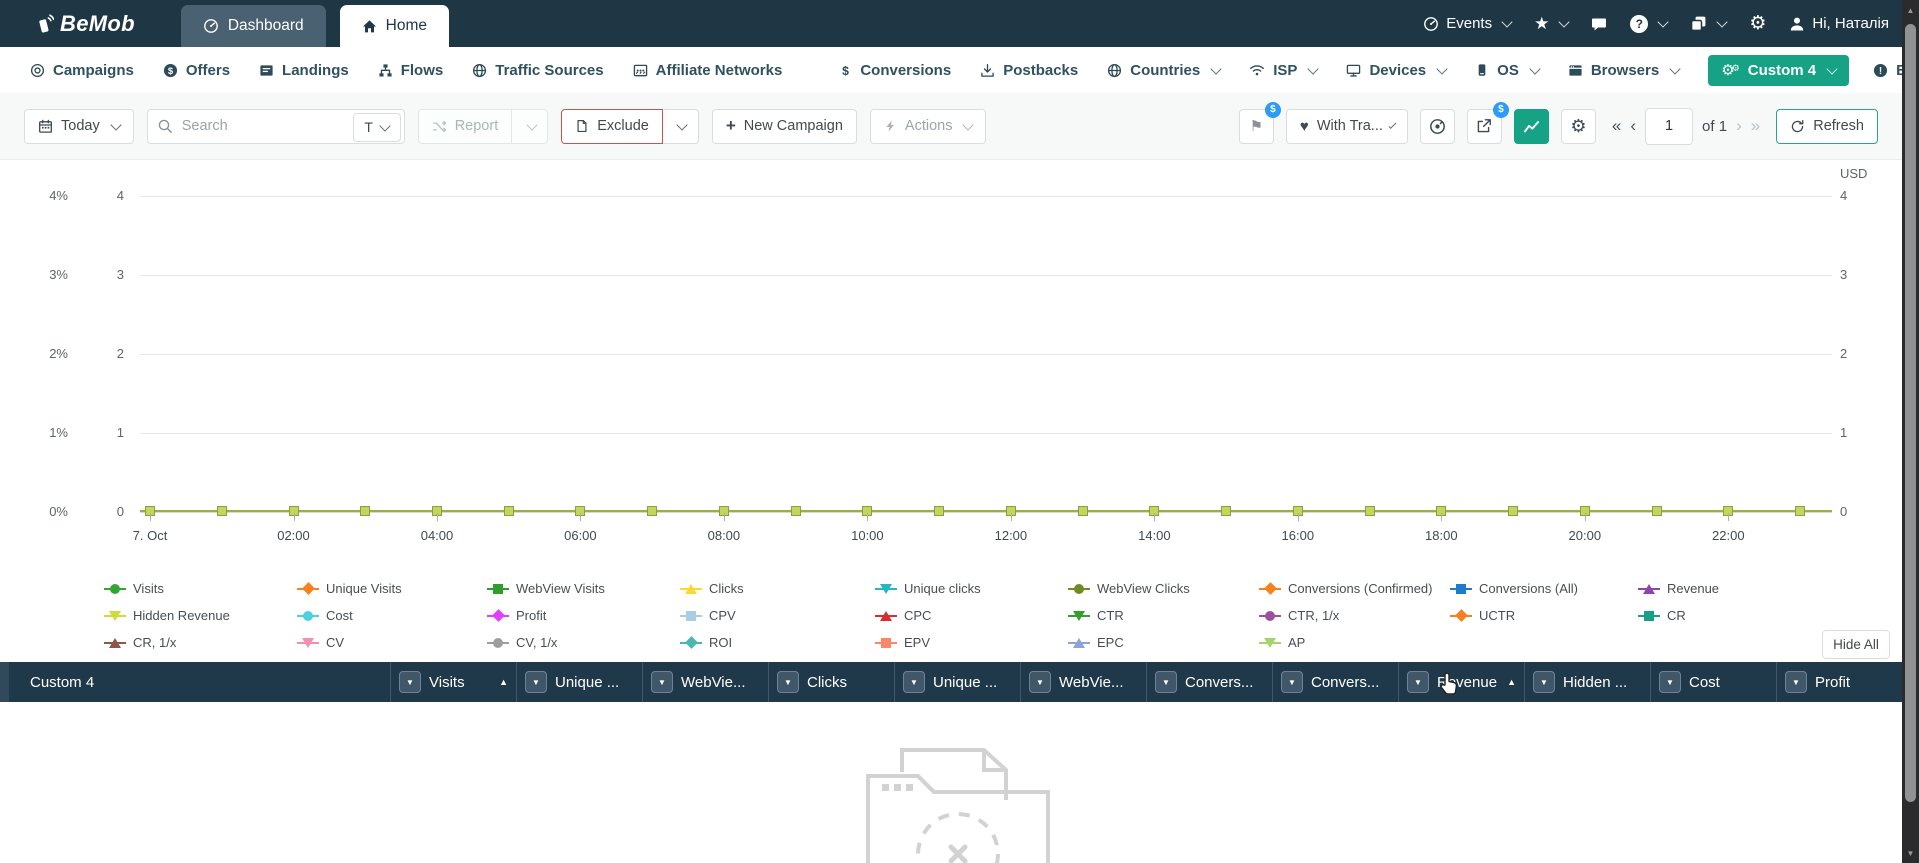 The width and height of the screenshot is (1919, 863). Describe the element at coordinates (546, 642) in the screenshot. I see `legend-item-cv-1-x: CV, 1/x` at that location.